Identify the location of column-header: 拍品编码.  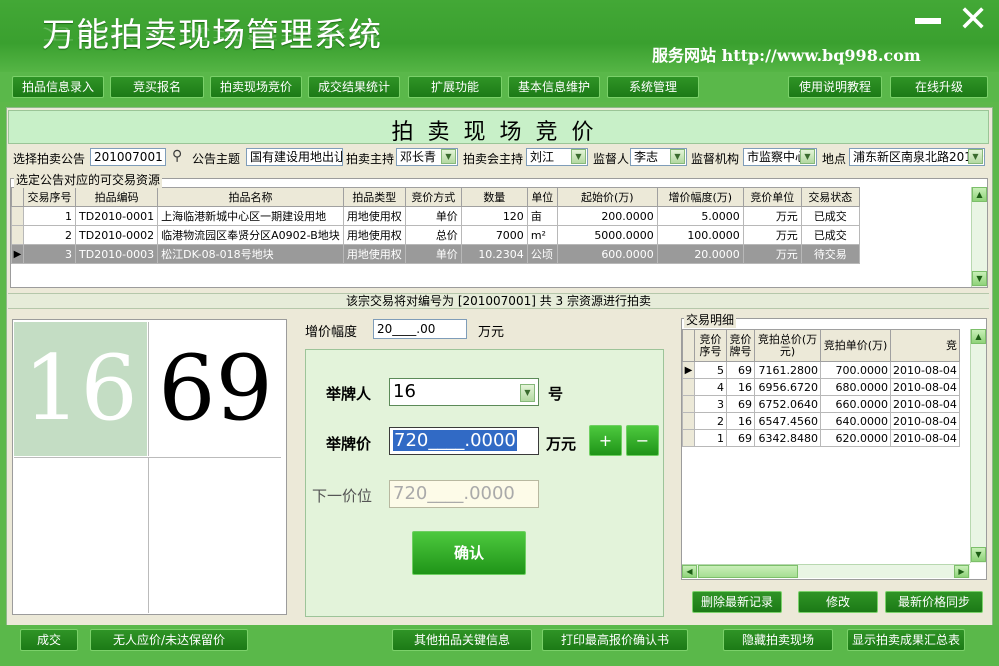
(116, 197).